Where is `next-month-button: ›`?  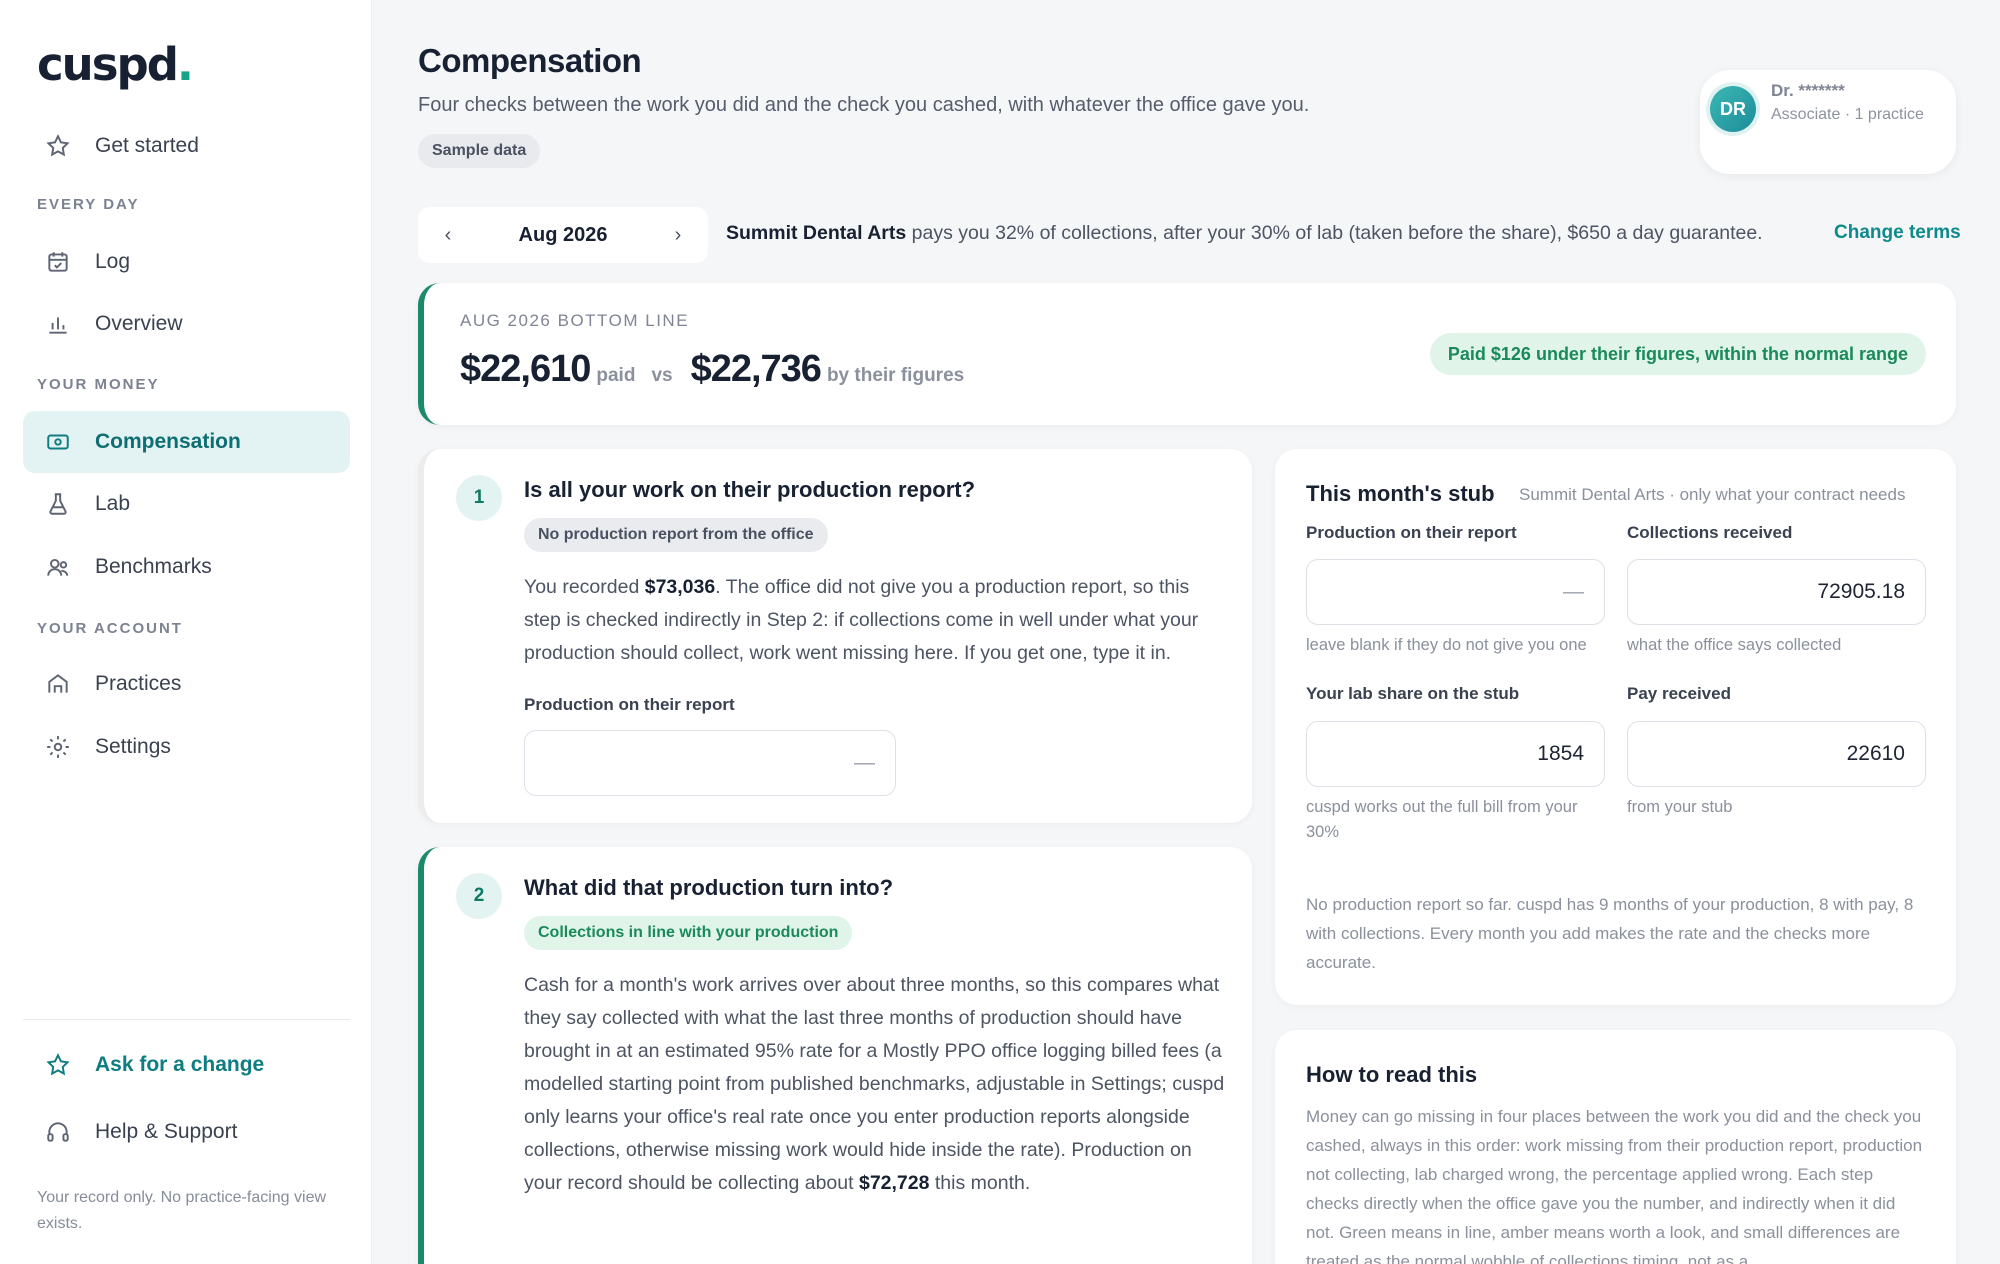 next-month-button: › is located at coordinates (678, 235).